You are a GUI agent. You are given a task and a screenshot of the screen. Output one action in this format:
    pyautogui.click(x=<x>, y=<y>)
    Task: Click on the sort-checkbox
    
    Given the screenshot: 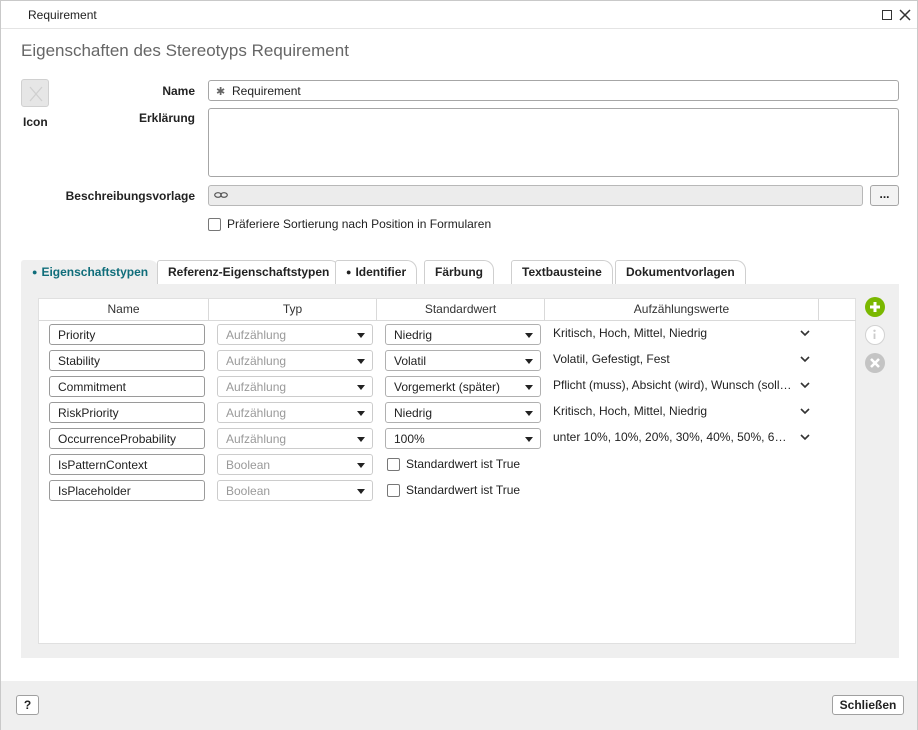 What is the action you would take?
    pyautogui.click(x=214, y=225)
    